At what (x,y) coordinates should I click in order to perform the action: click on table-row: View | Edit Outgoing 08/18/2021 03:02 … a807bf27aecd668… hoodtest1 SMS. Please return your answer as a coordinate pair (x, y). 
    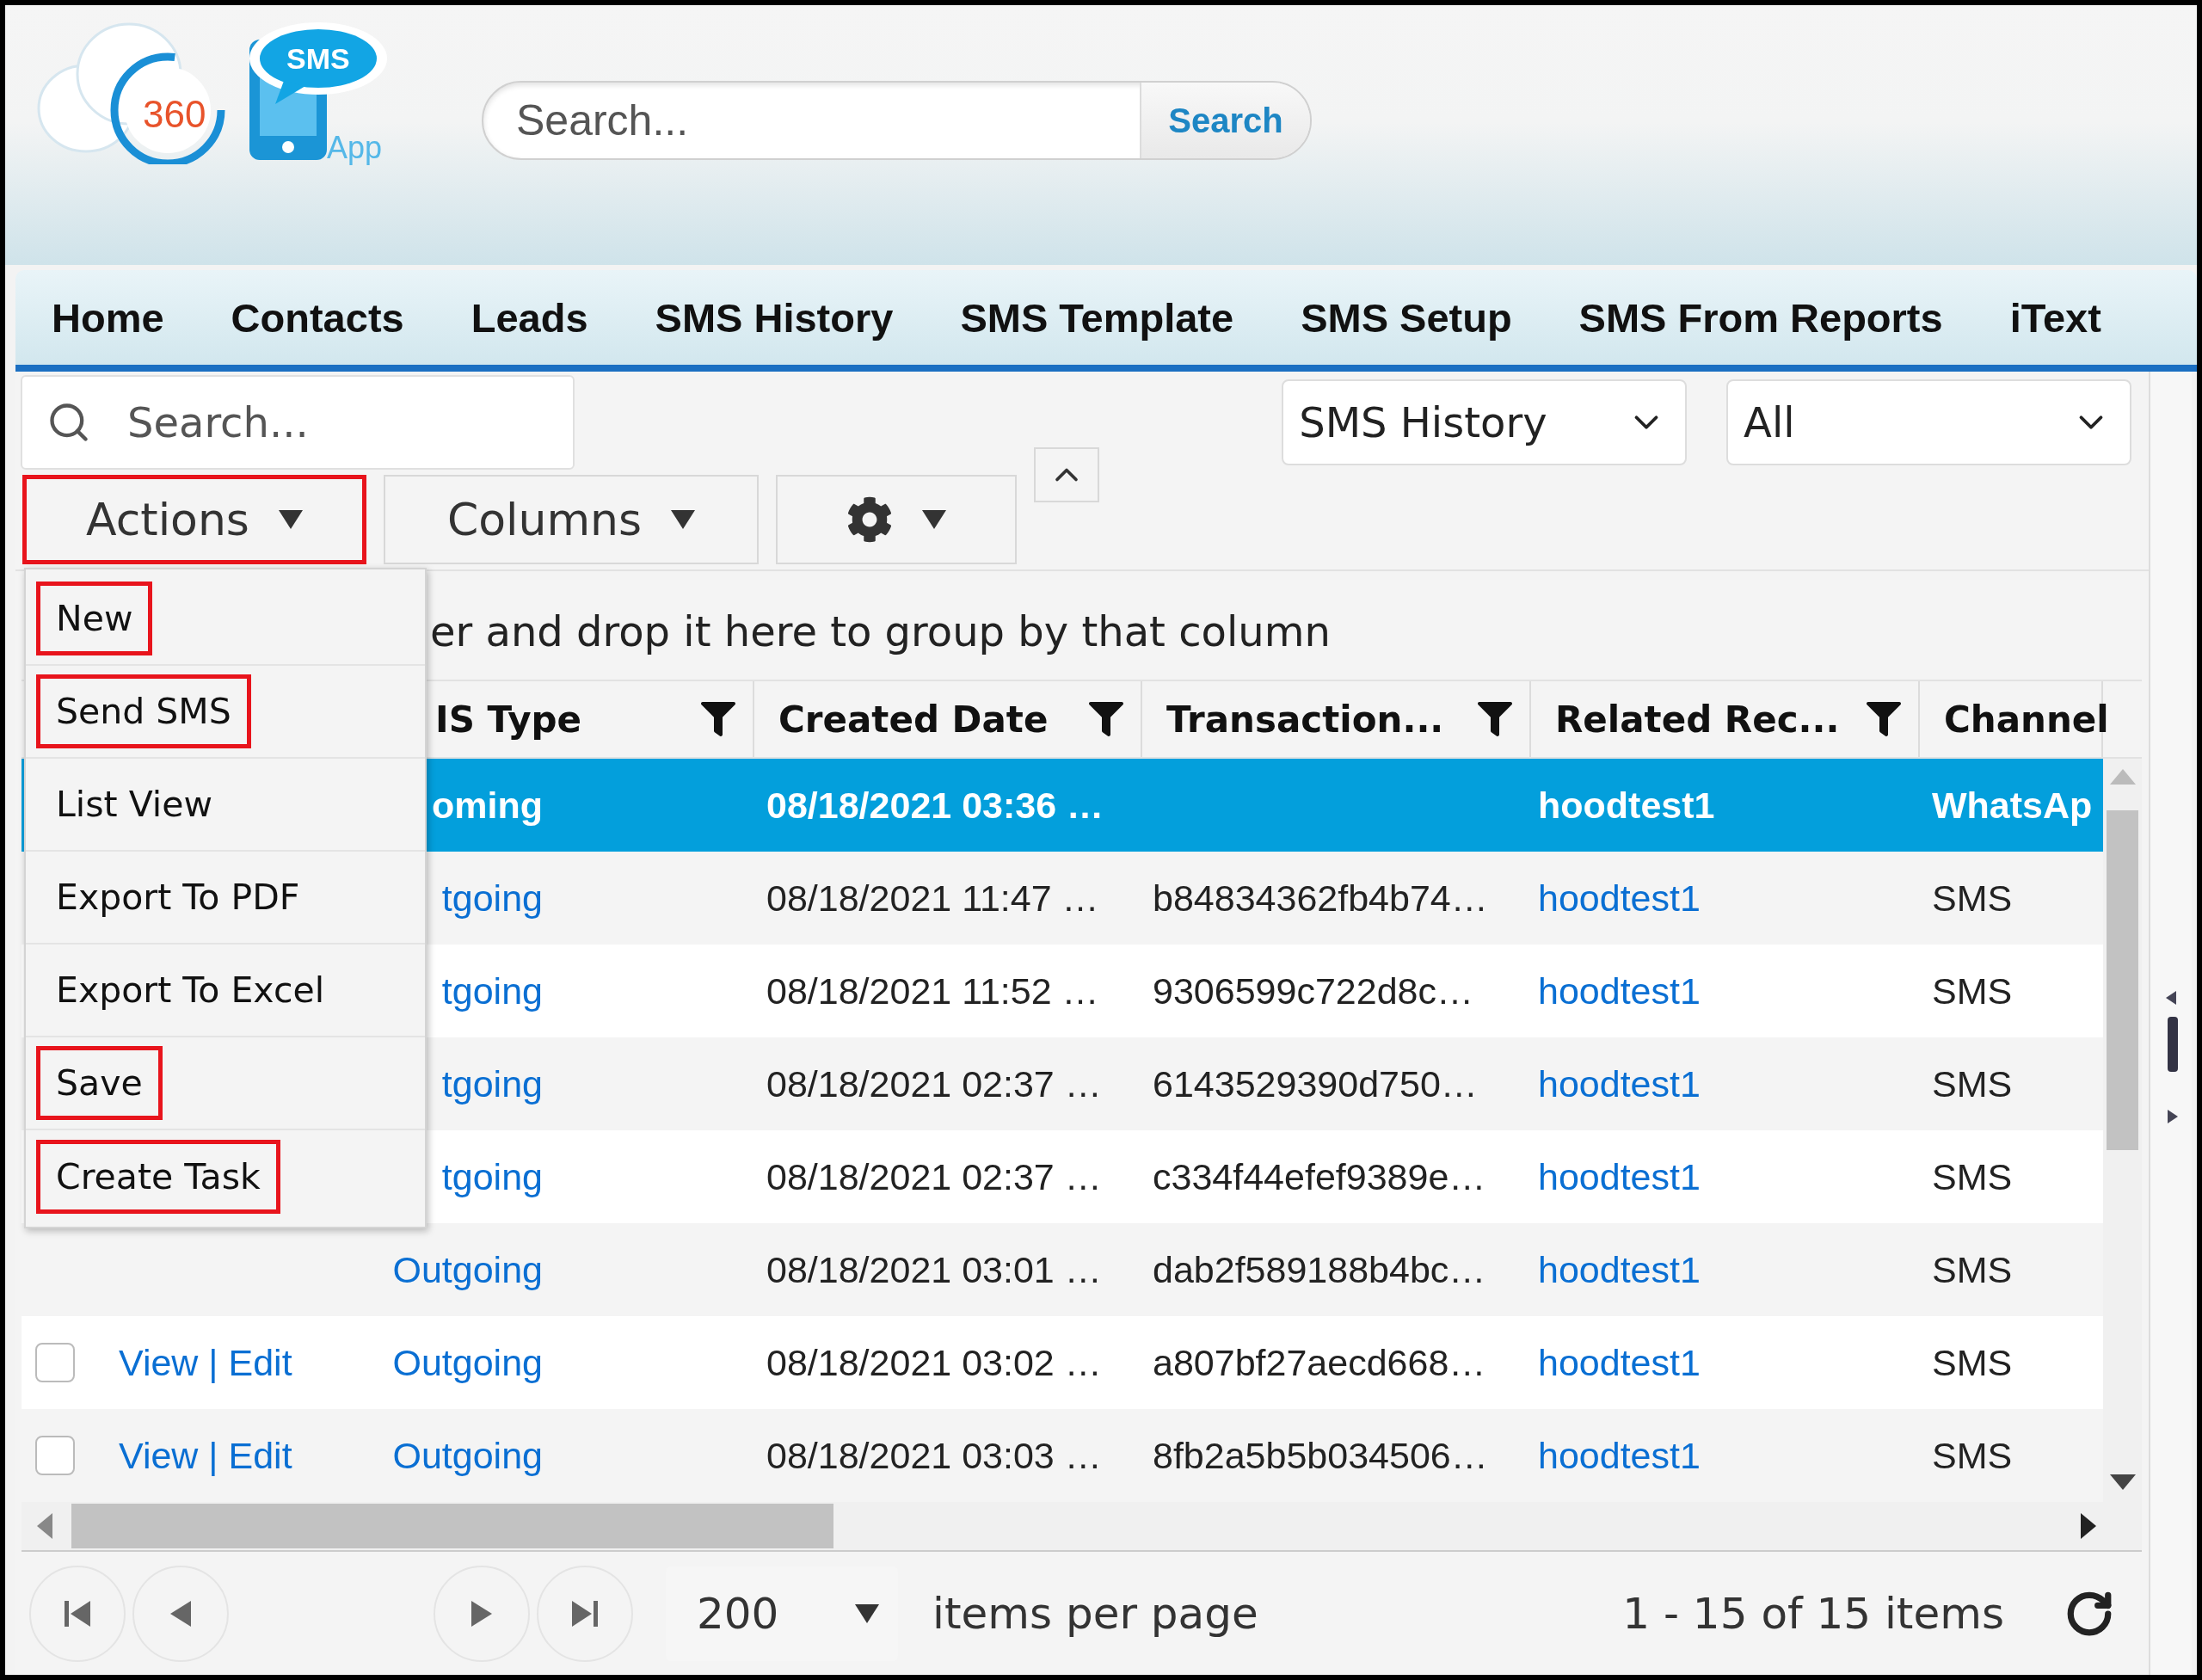
    Looking at the image, I should click on (1062, 1363).